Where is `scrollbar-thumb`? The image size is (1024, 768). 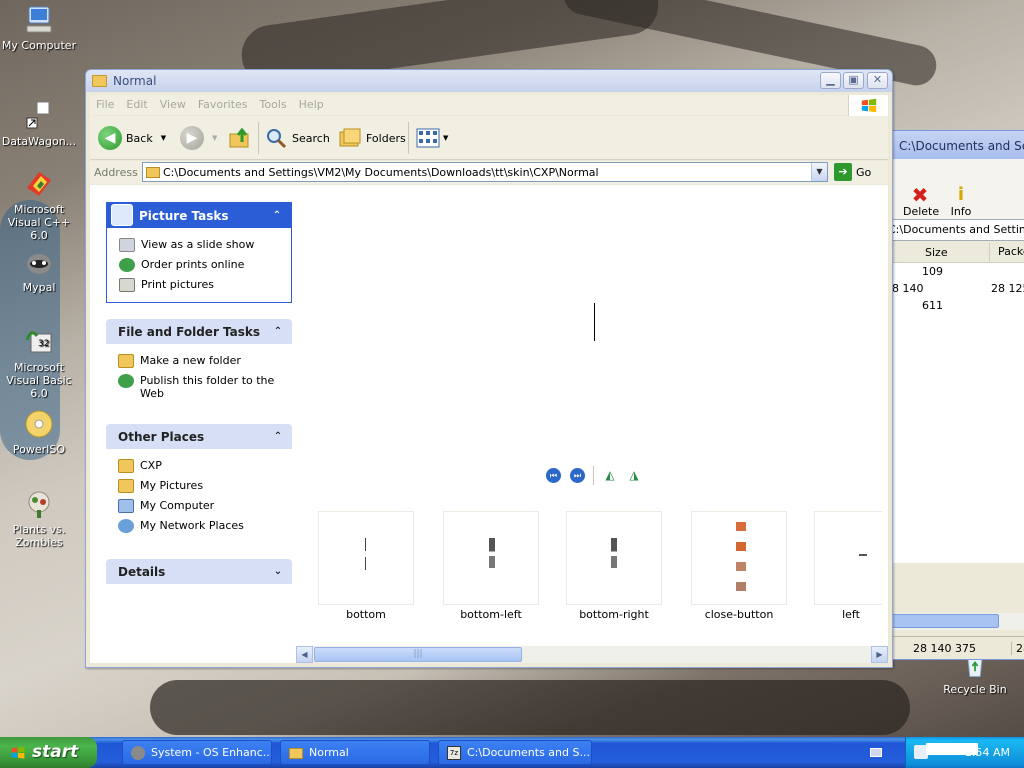 scrollbar-thumb is located at coordinates (945, 621).